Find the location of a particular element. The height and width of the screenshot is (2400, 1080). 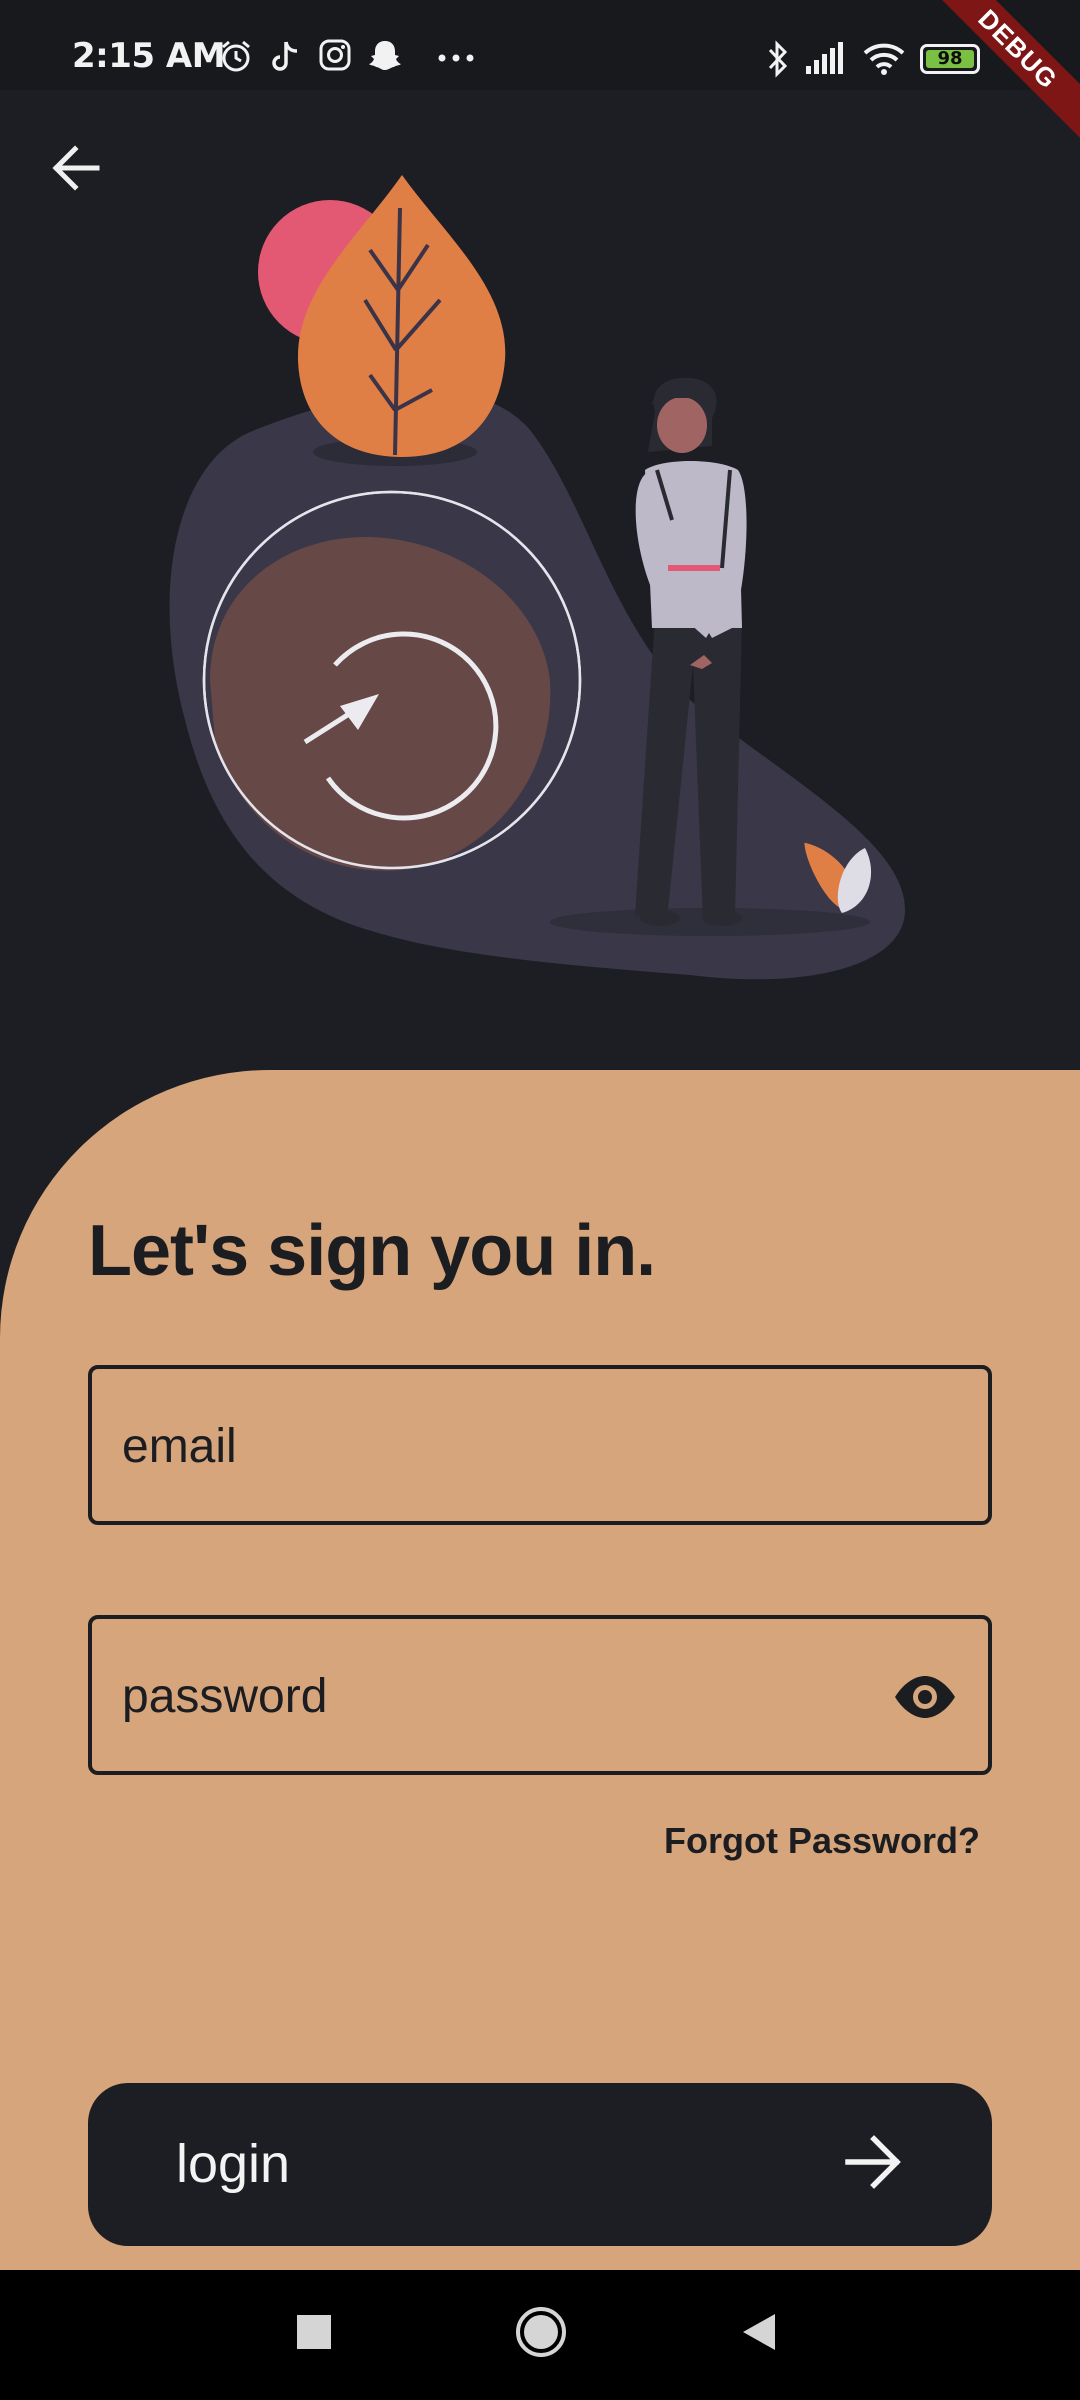

arrow-right-icon is located at coordinates (873, 2162).